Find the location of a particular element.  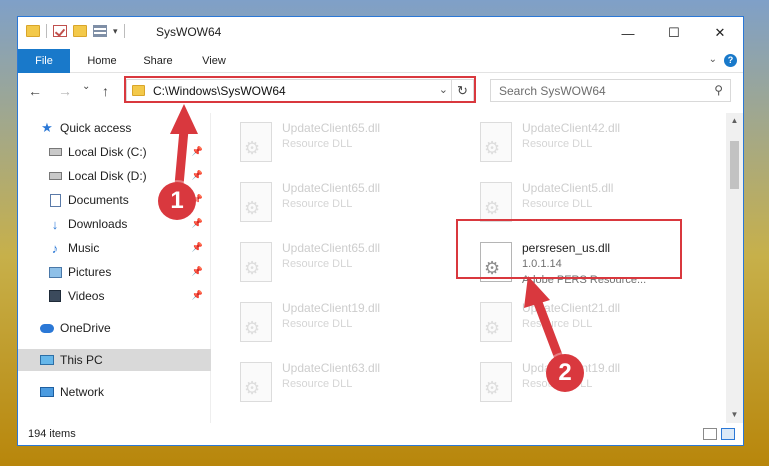

tab-share: Share is located at coordinates (158, 61).